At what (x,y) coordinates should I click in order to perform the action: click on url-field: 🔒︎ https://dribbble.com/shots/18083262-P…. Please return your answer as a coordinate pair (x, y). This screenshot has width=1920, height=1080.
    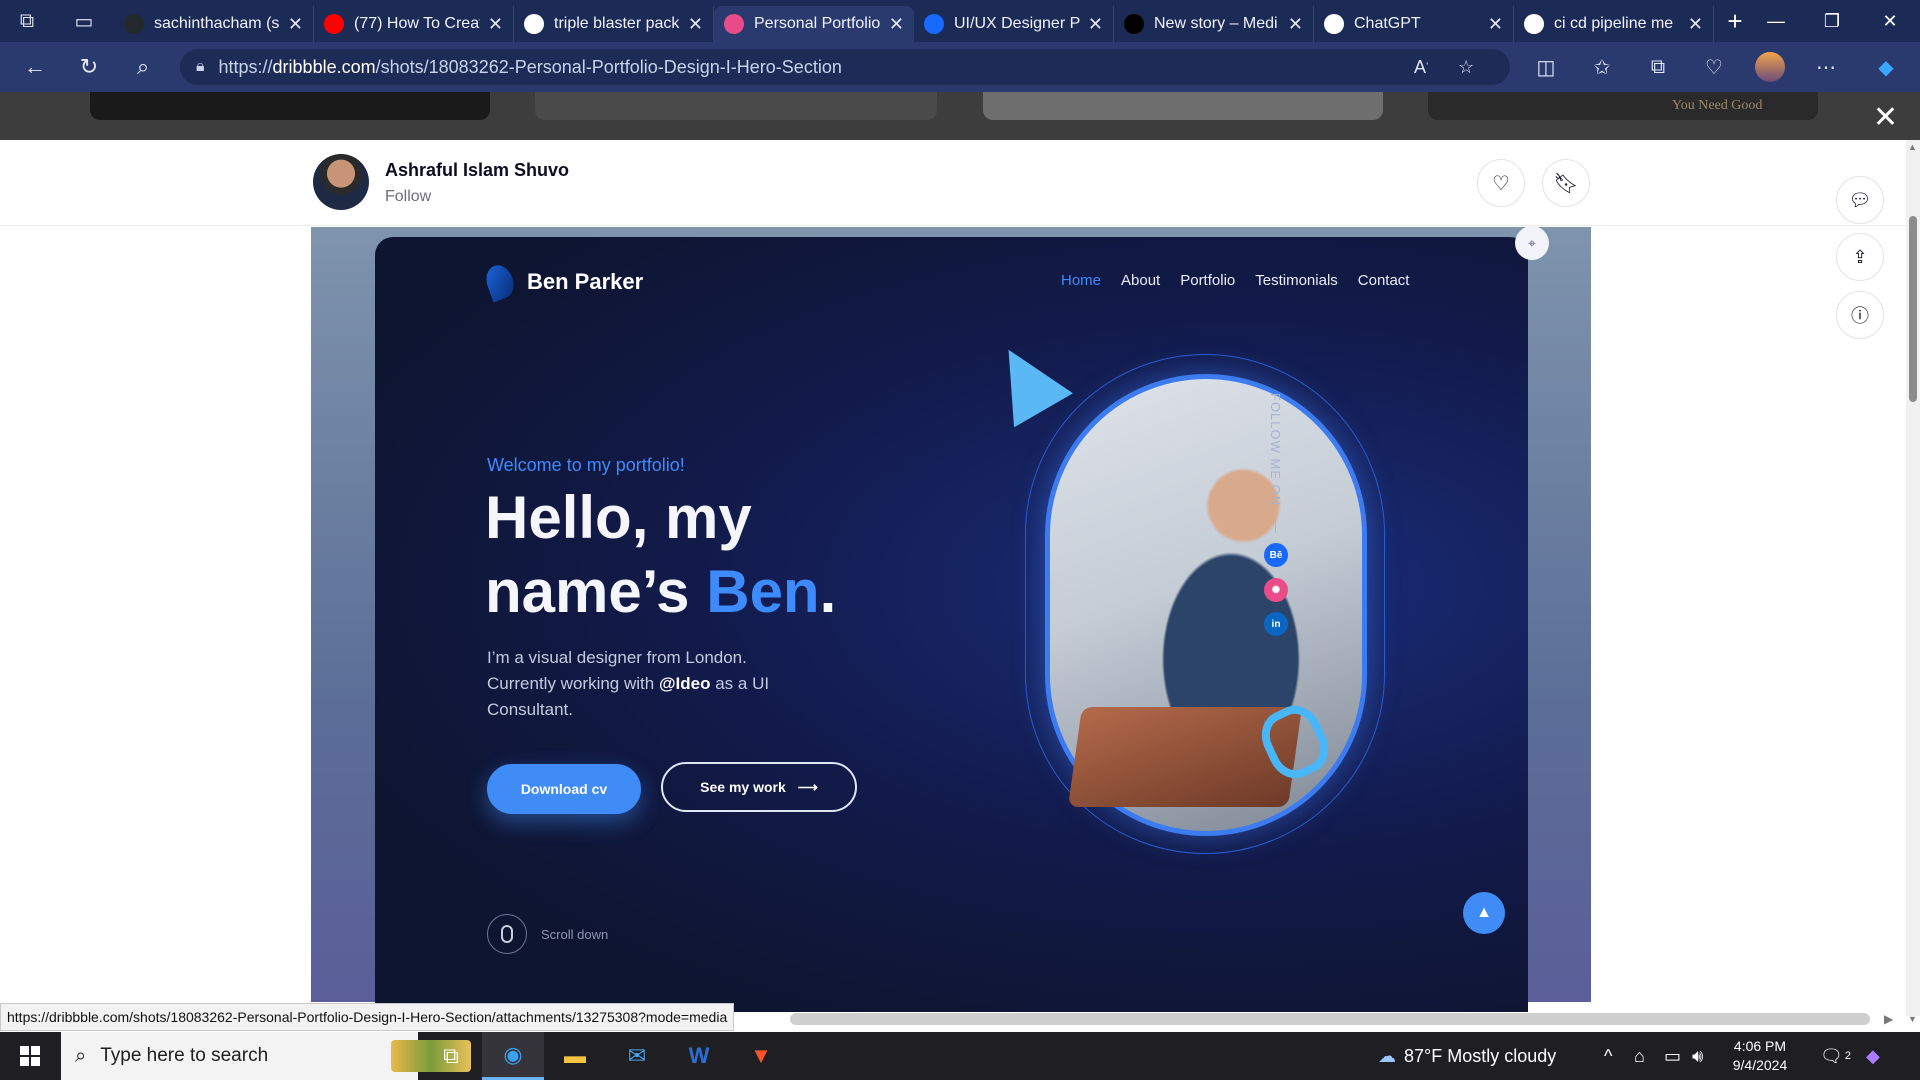
    Looking at the image, I should click on (845, 67).